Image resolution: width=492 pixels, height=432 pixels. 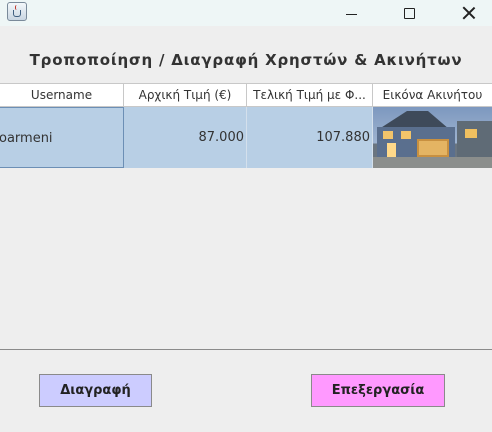 I want to click on delete-button: Διαγραφή, so click(x=95, y=390).